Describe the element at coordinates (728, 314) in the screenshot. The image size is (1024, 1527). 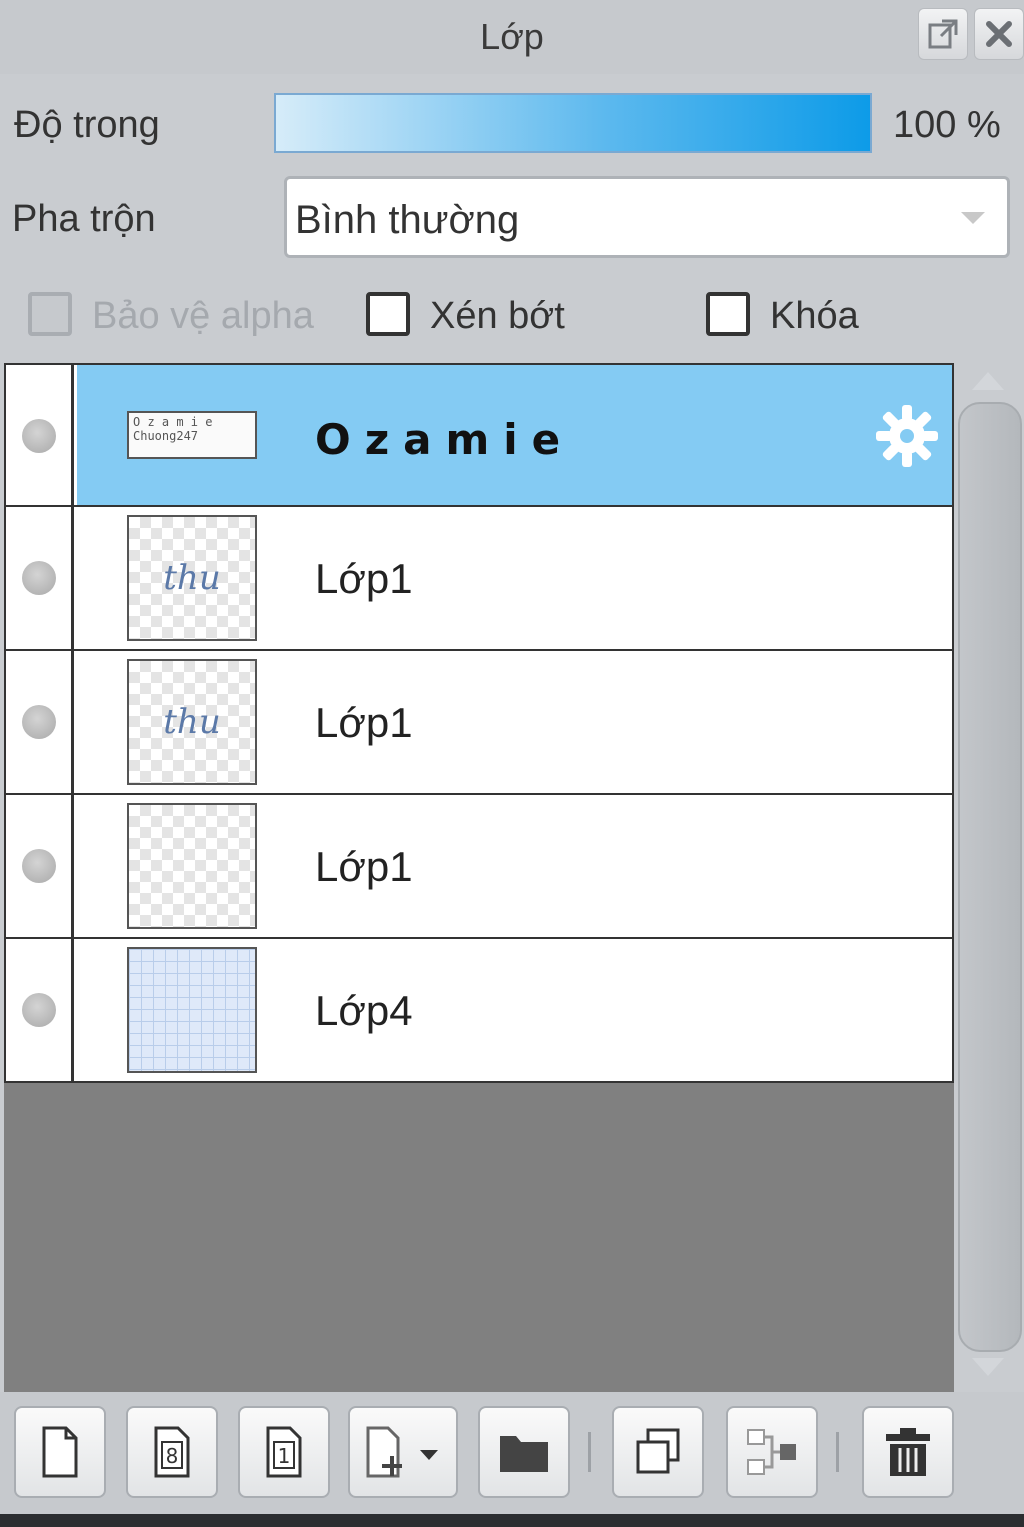
I see `lock-checkbox` at that location.